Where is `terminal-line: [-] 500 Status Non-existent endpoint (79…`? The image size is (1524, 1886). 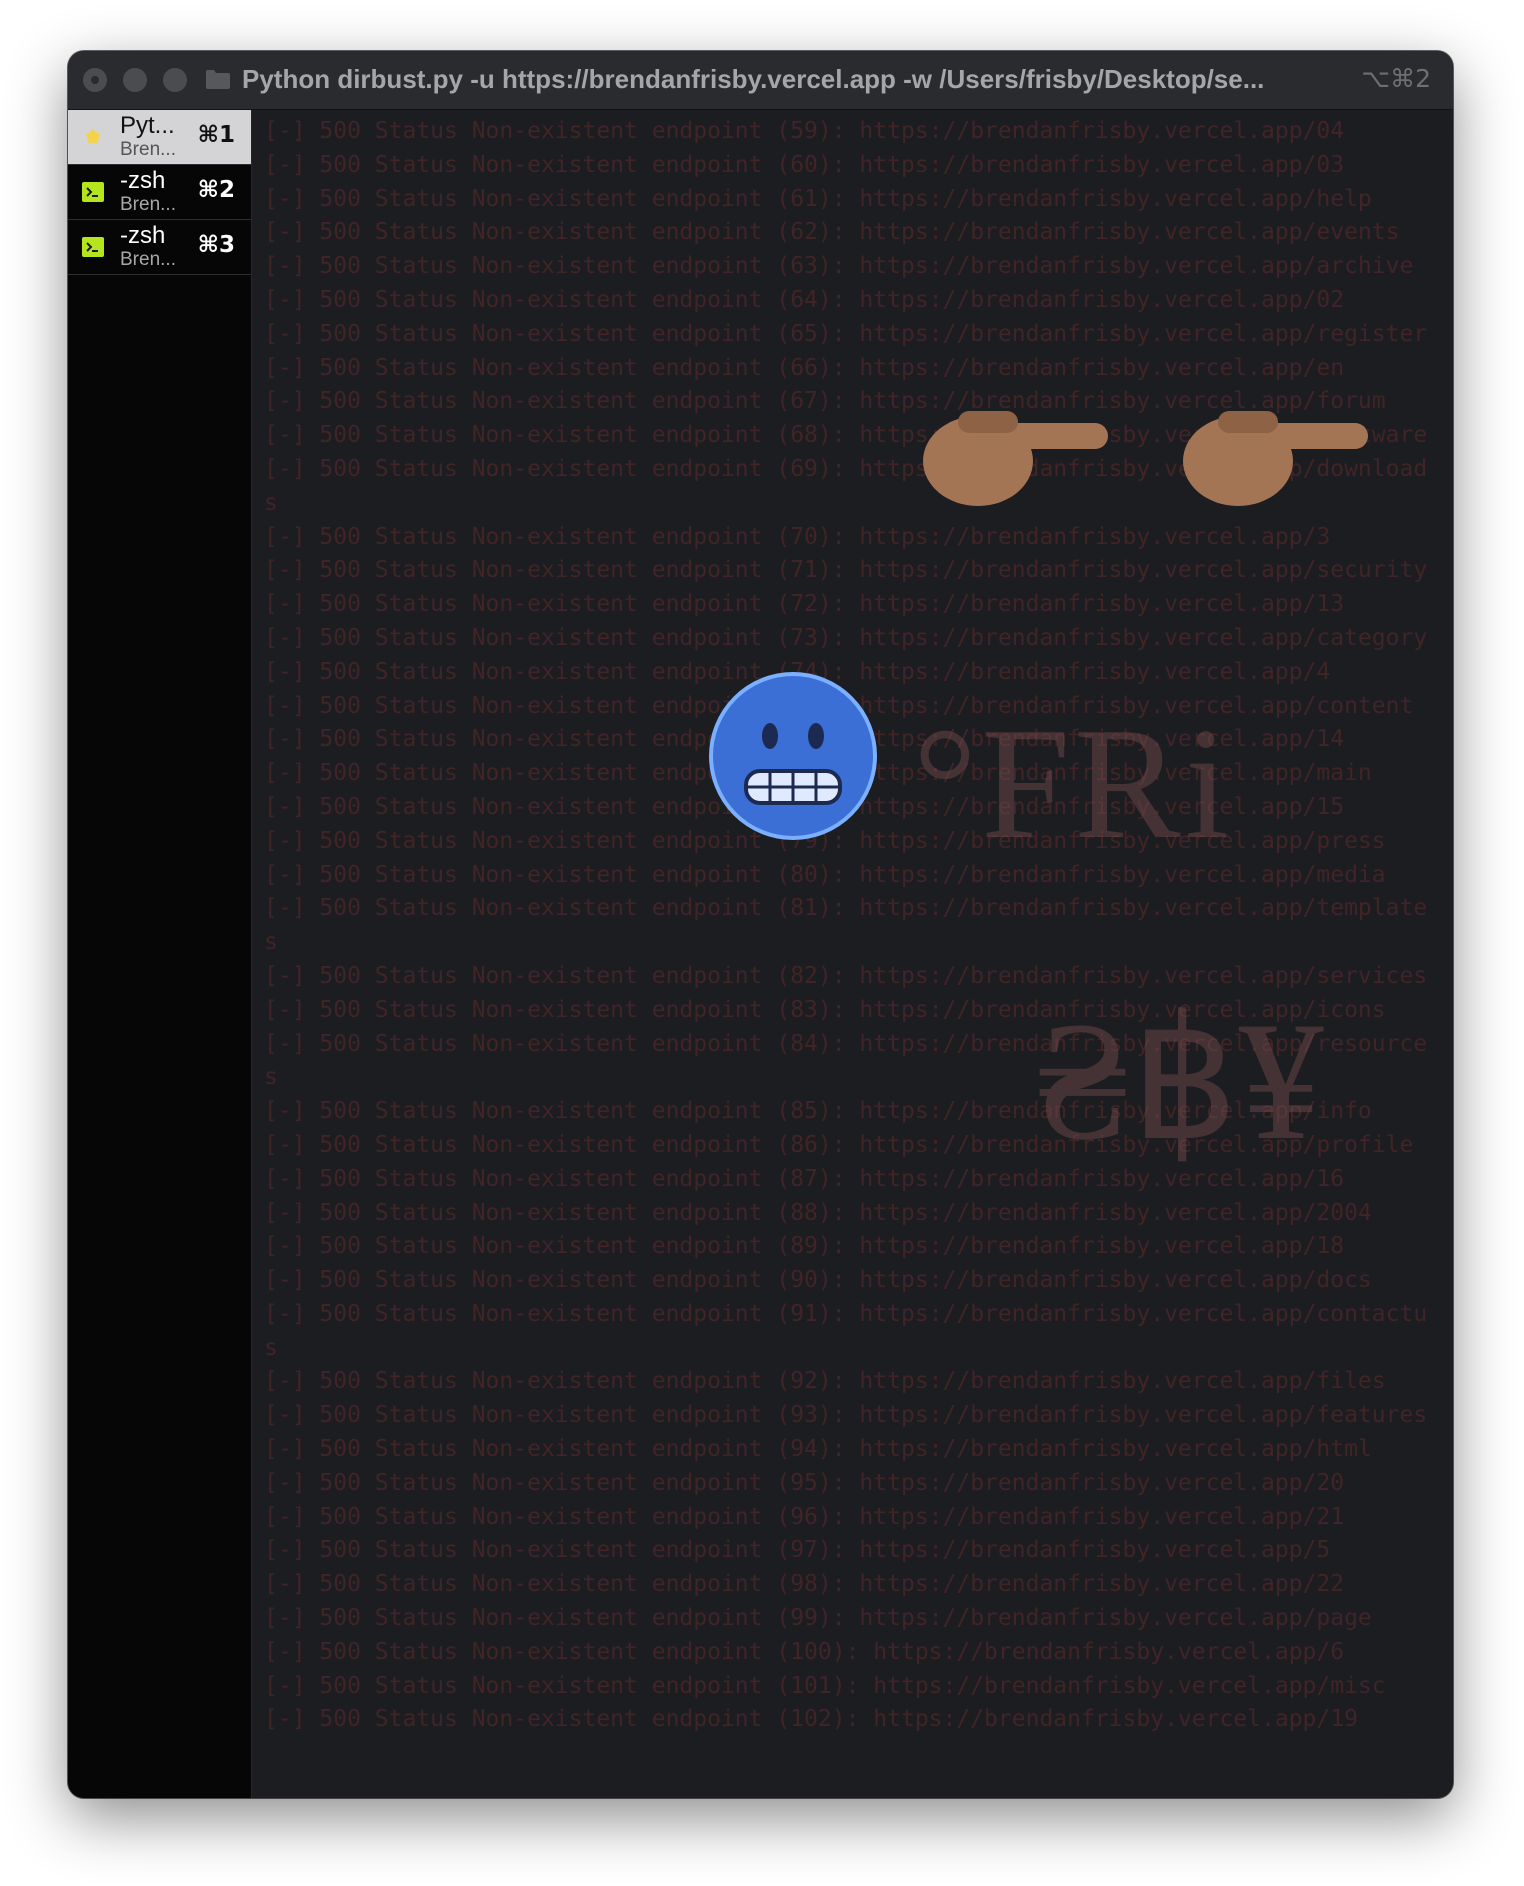
terminal-line: [-] 500 Status Non-existent endpoint (79… is located at coordinates (825, 840).